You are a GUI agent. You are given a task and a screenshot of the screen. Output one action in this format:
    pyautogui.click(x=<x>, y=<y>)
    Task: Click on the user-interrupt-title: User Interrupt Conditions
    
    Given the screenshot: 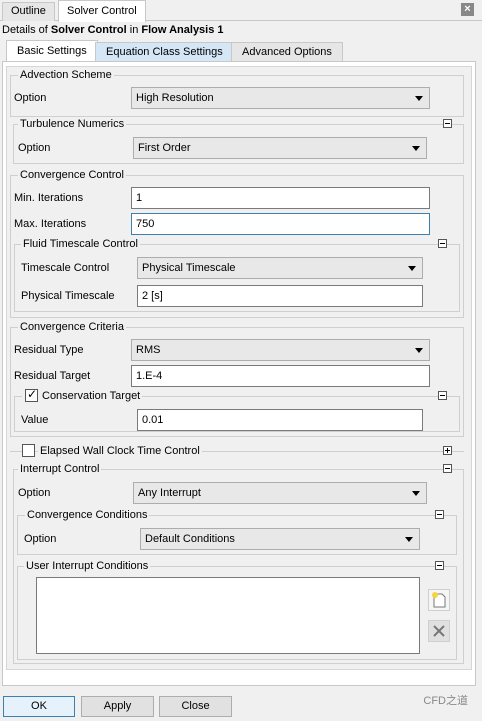 What is the action you would take?
    pyautogui.click(x=87, y=566)
    